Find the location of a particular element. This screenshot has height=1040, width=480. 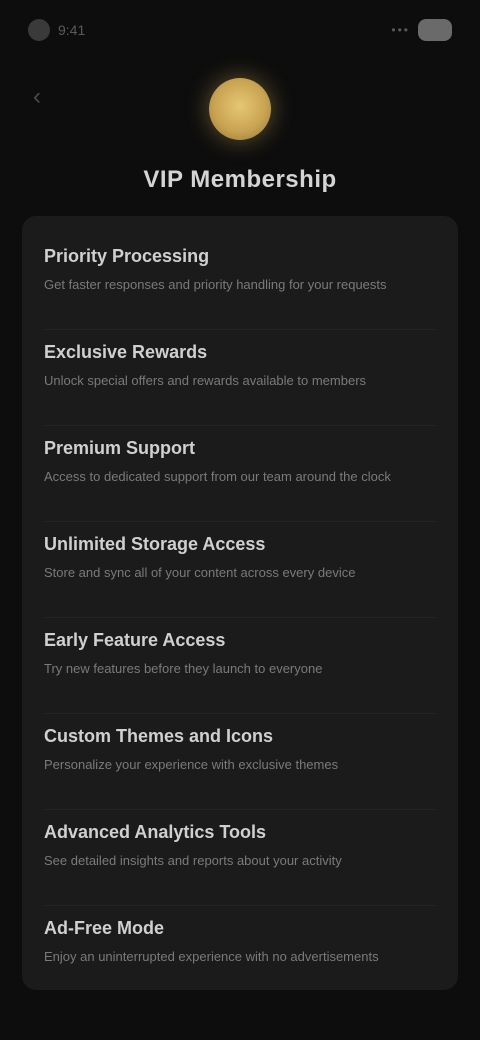

status-right: ••• is located at coordinates (421, 30).